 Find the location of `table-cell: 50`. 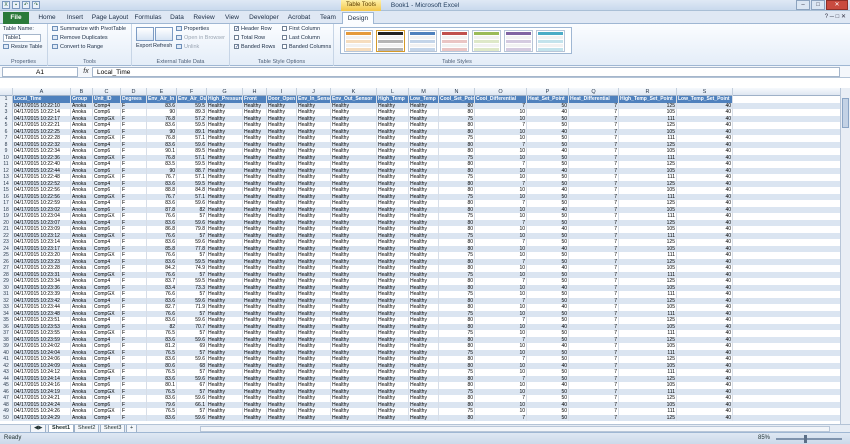

table-cell: 50 is located at coordinates (548, 417).